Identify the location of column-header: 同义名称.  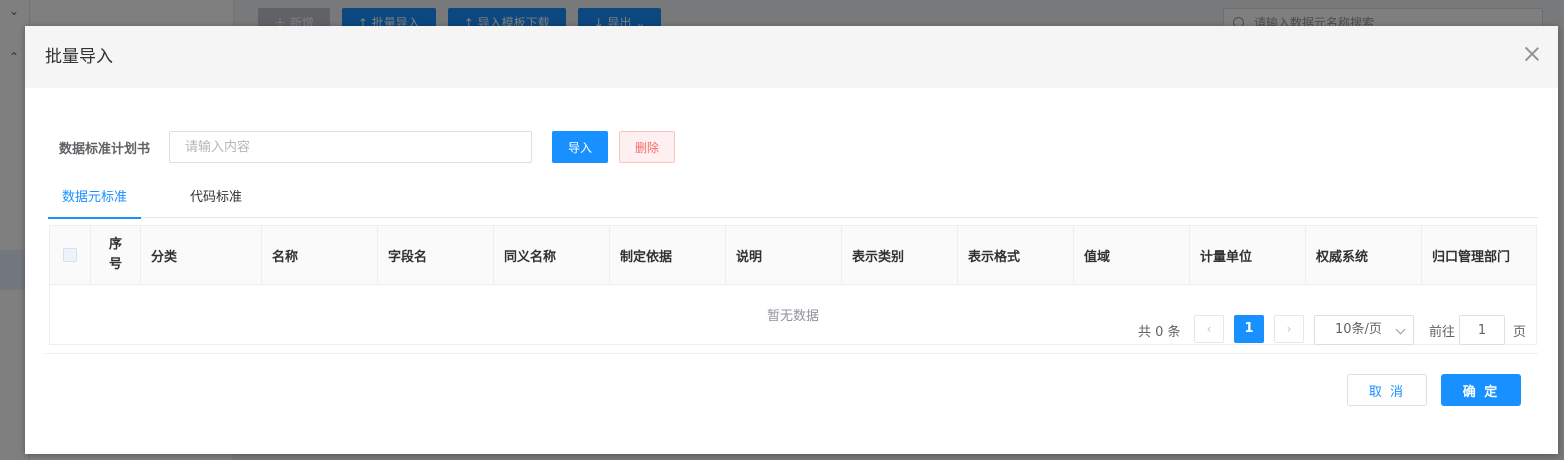
(552, 255).